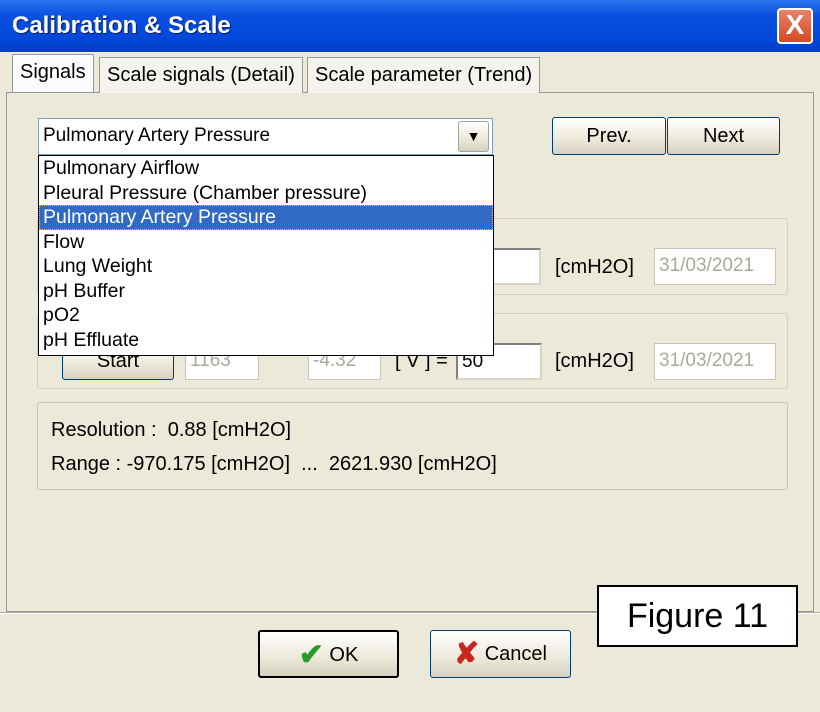 The width and height of the screenshot is (820, 712). I want to click on point1-unit: [cmH2O], so click(594, 267).